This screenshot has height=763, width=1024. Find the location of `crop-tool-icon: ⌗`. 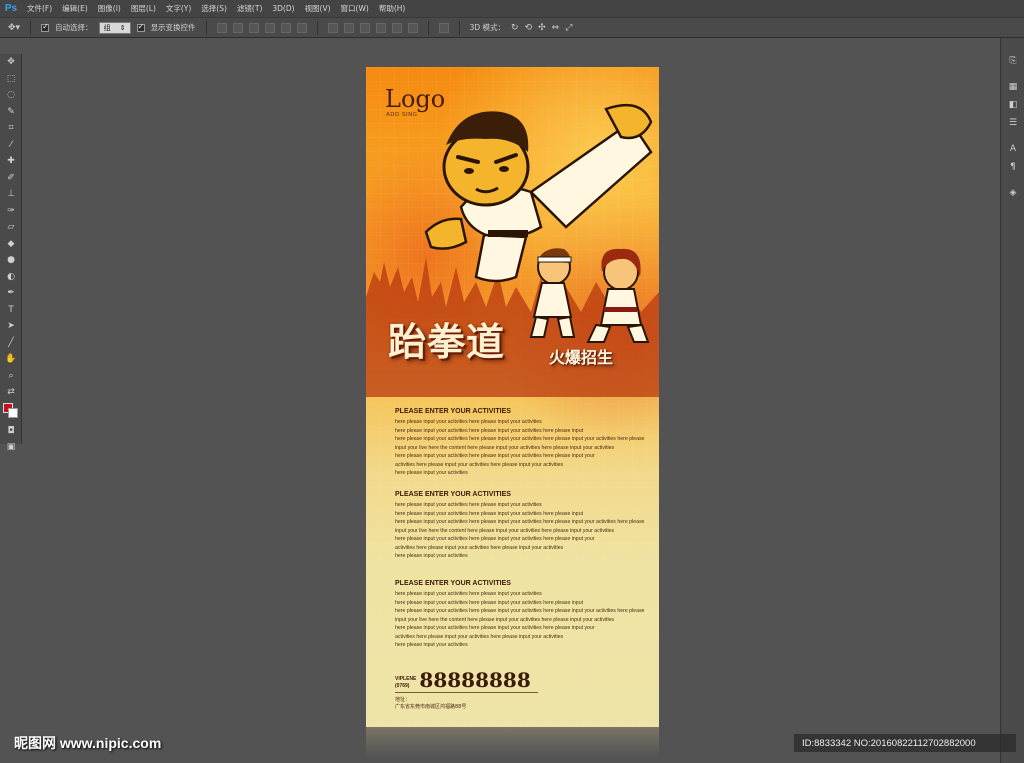

crop-tool-icon: ⌗ is located at coordinates (11, 128).